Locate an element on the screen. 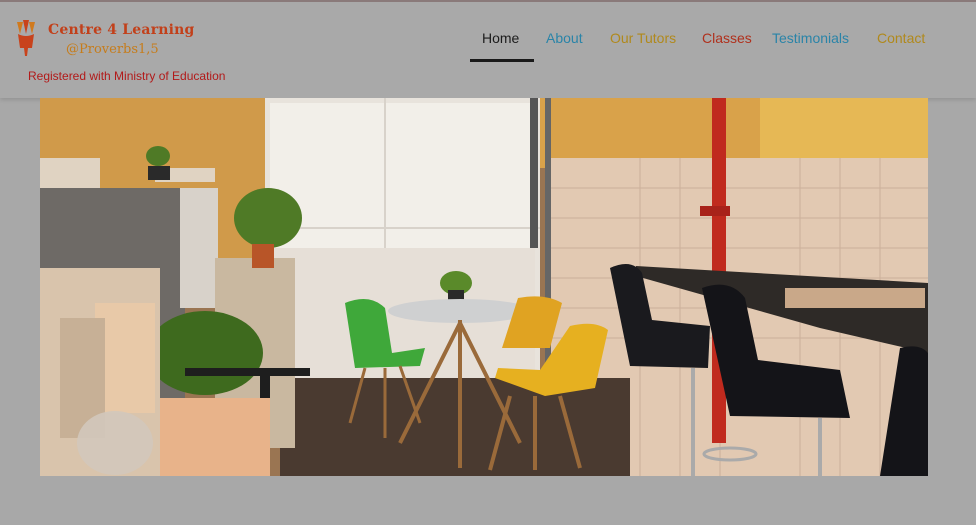  nav-testimonials: Testimonials is located at coordinates (810, 38).